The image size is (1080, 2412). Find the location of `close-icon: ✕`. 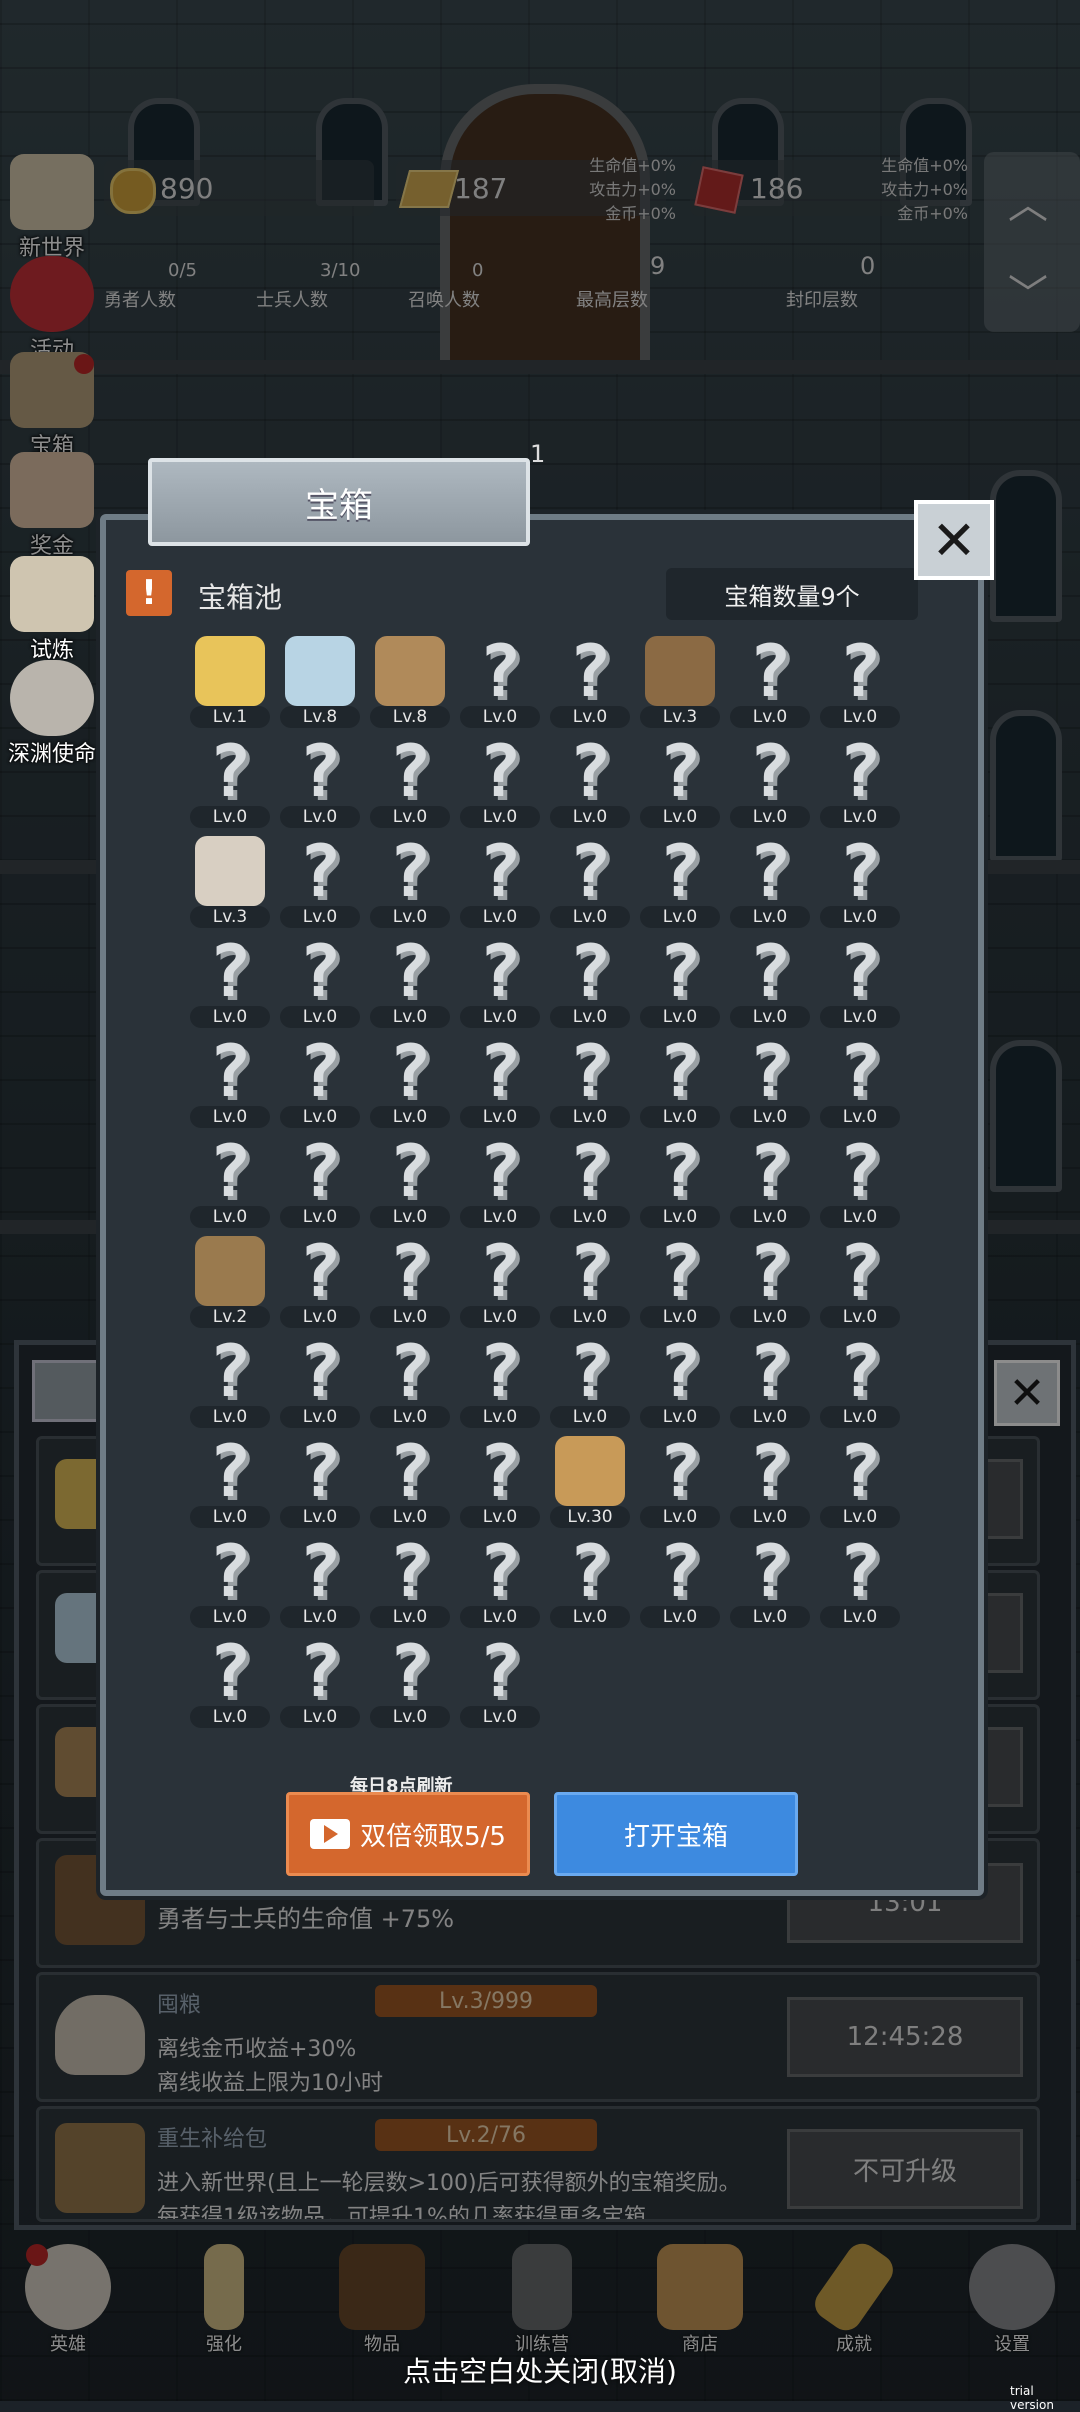

close-icon: ✕ is located at coordinates (954, 540).